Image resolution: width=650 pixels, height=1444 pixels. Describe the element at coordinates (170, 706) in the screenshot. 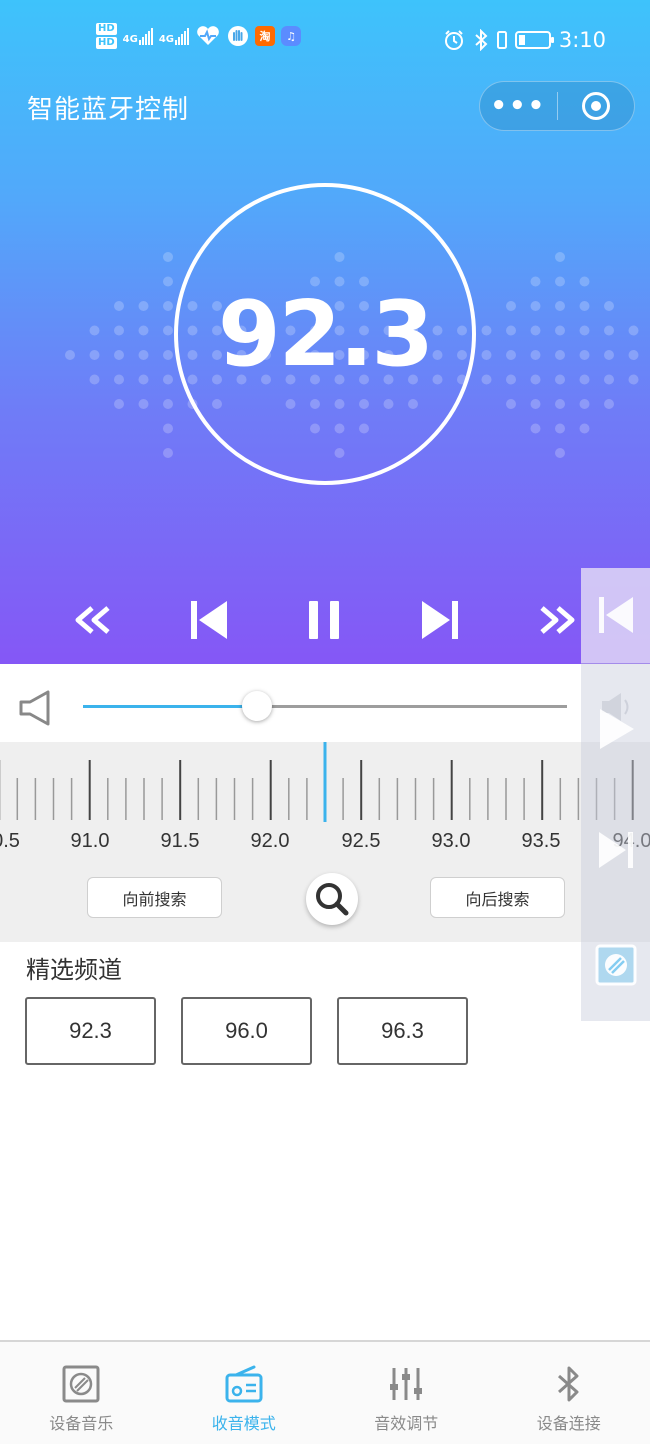

I see `volume-slider-fill` at that location.